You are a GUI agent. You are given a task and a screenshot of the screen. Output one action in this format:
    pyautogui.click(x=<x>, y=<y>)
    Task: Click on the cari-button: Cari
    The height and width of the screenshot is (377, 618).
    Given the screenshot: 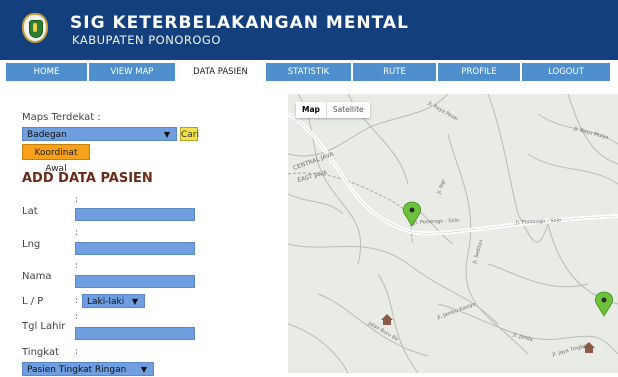 What is the action you would take?
    pyautogui.click(x=189, y=134)
    